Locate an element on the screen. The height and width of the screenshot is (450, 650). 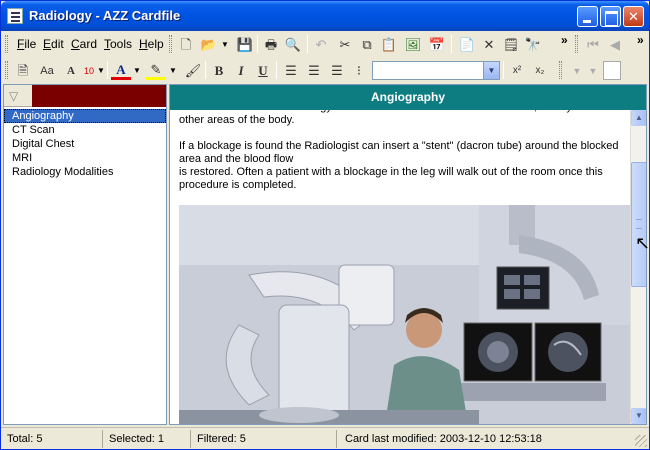
superscript-button: x² is located at coordinates (517, 71).